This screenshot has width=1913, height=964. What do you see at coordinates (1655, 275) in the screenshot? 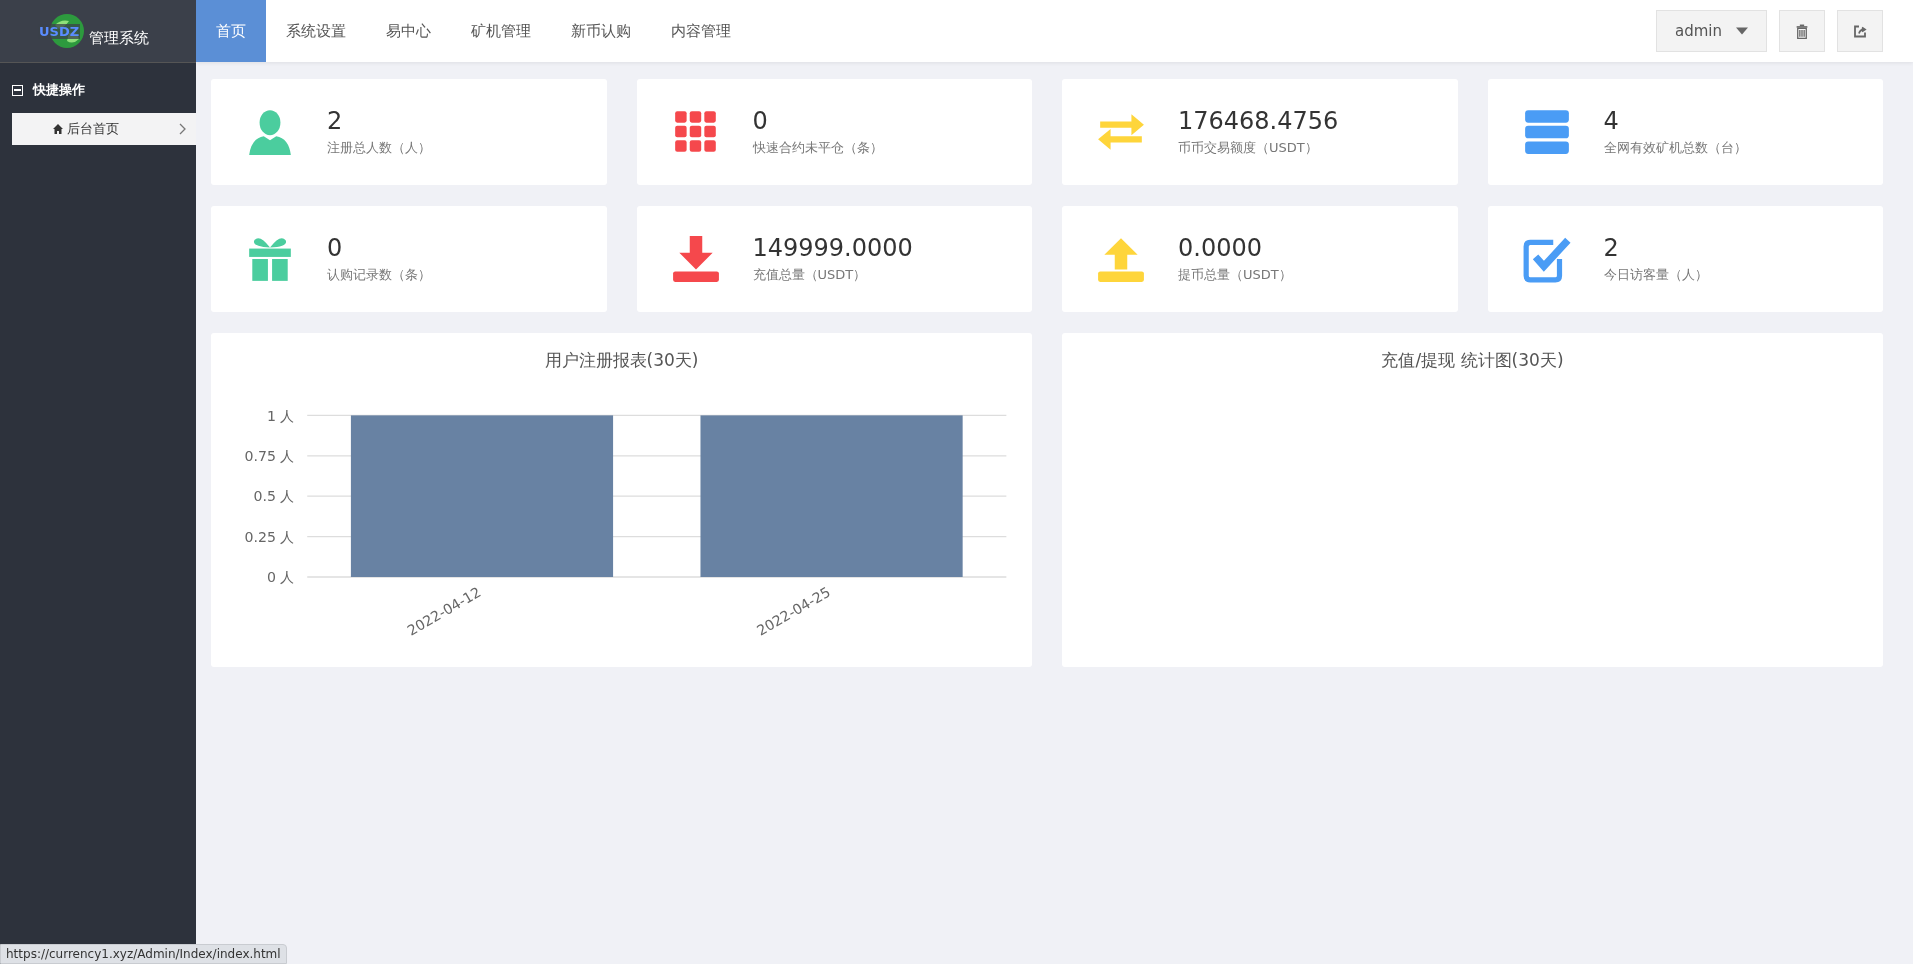
I see `stat-label: 今日访客量（人）` at bounding box center [1655, 275].